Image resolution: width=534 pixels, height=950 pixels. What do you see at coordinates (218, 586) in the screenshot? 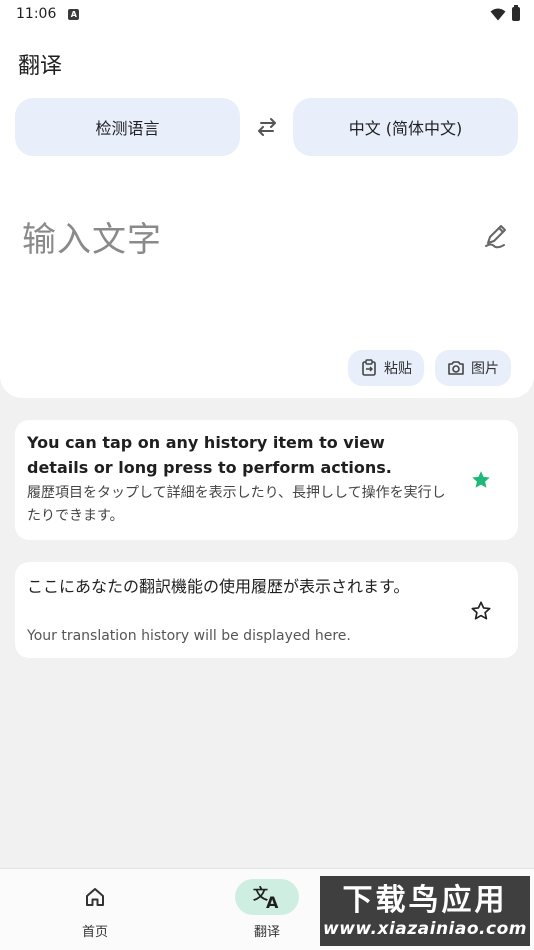
I see `history-card-title: ここにあなたの翻訳機能の使用履歴が表示されます。` at bounding box center [218, 586].